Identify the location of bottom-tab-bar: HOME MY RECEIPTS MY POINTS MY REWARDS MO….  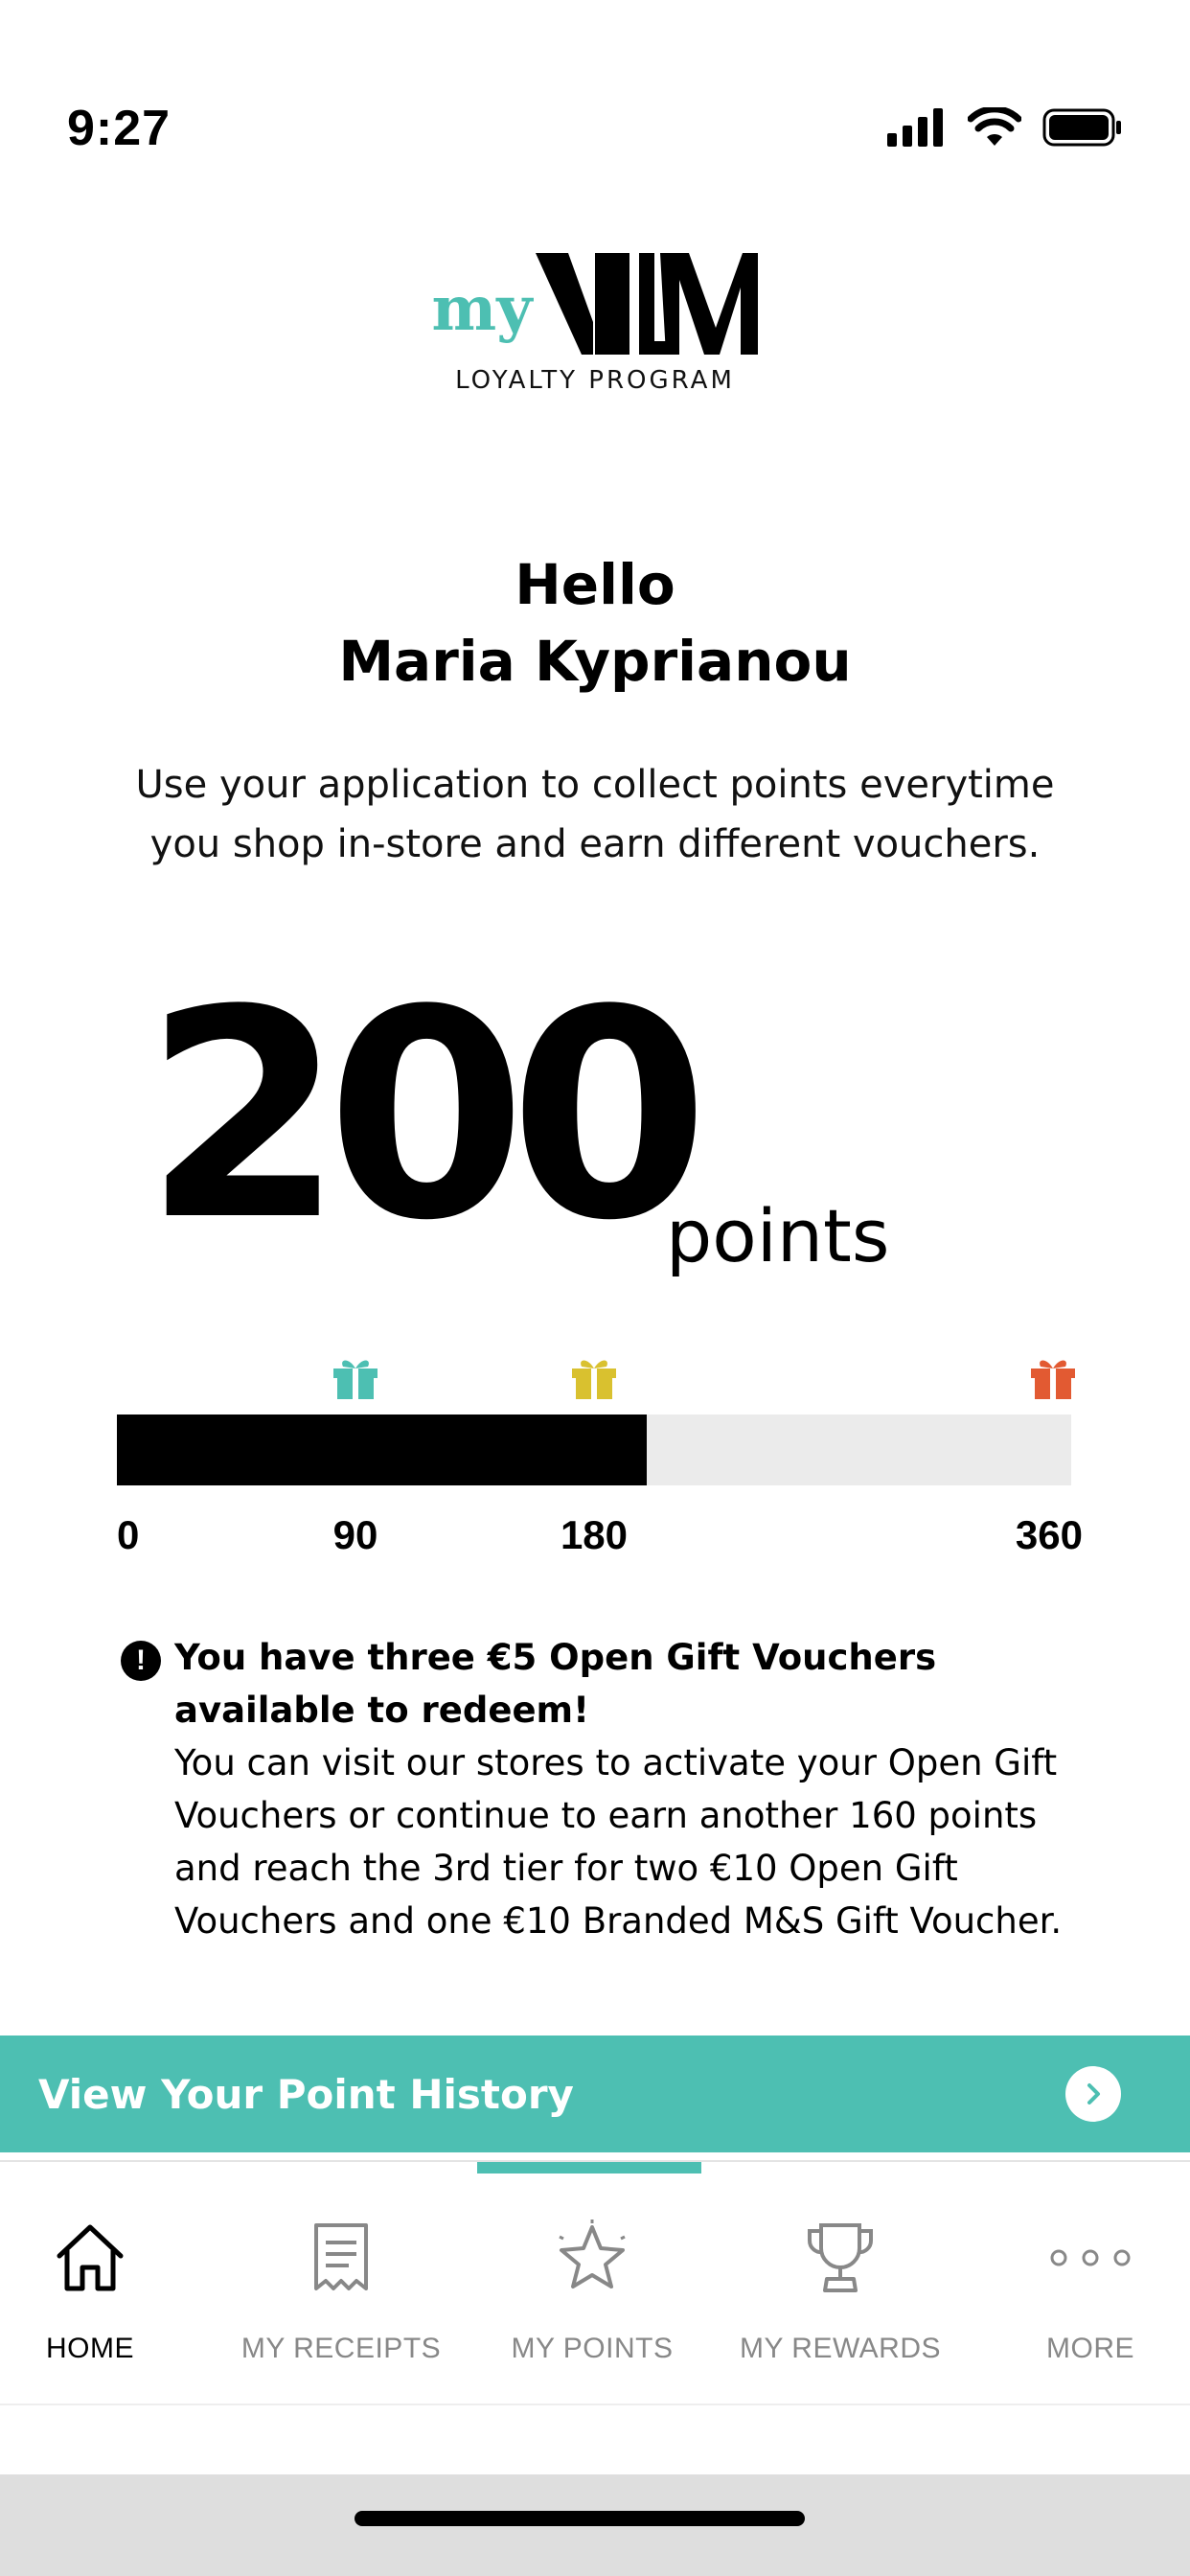
(595, 2282).